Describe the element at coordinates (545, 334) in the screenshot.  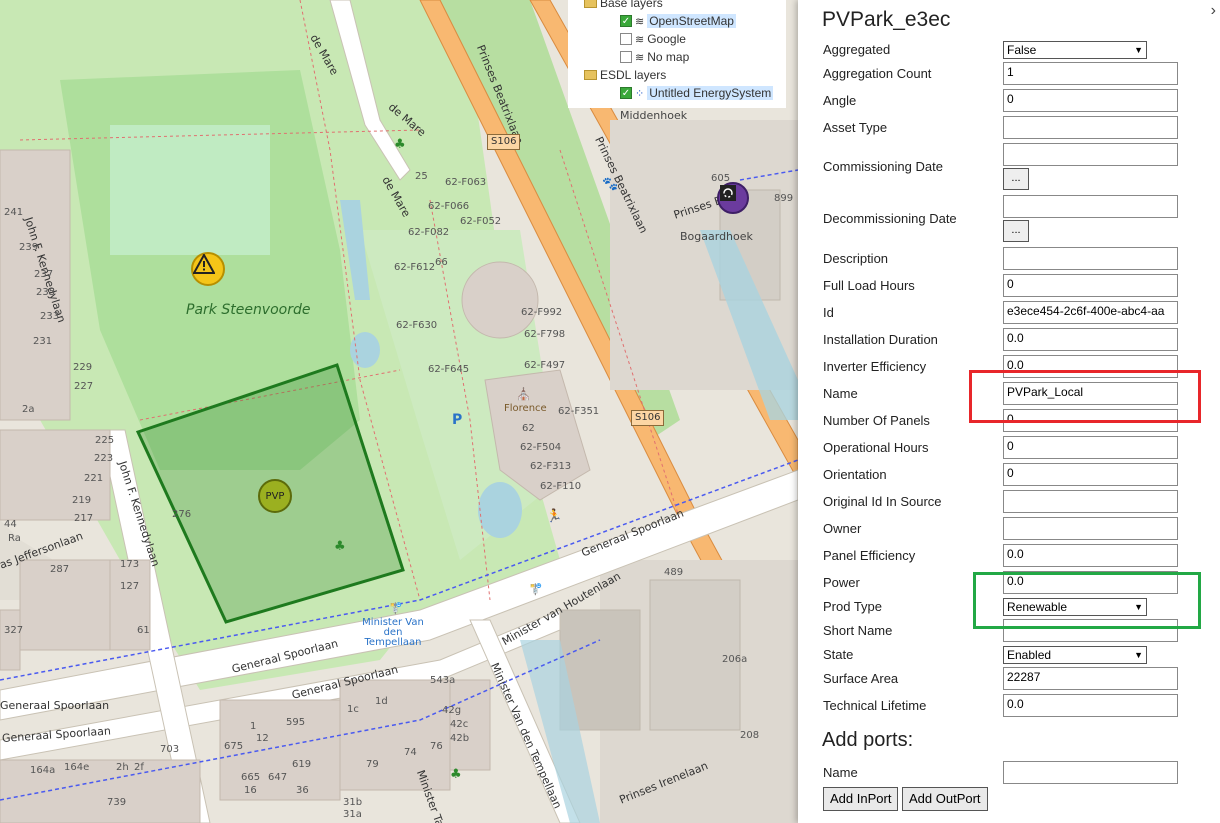
I see `house-number: 62-F798` at that location.